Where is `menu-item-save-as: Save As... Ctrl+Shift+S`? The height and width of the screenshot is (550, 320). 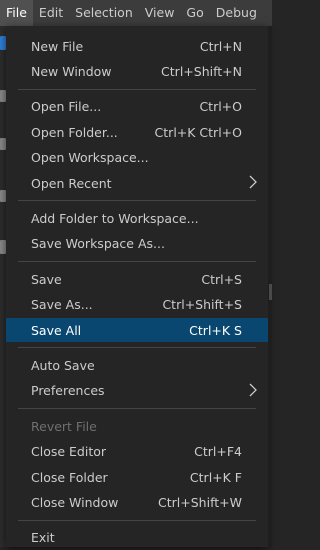
menu-item-save-as: Save As... Ctrl+Shift+S is located at coordinates (137, 305).